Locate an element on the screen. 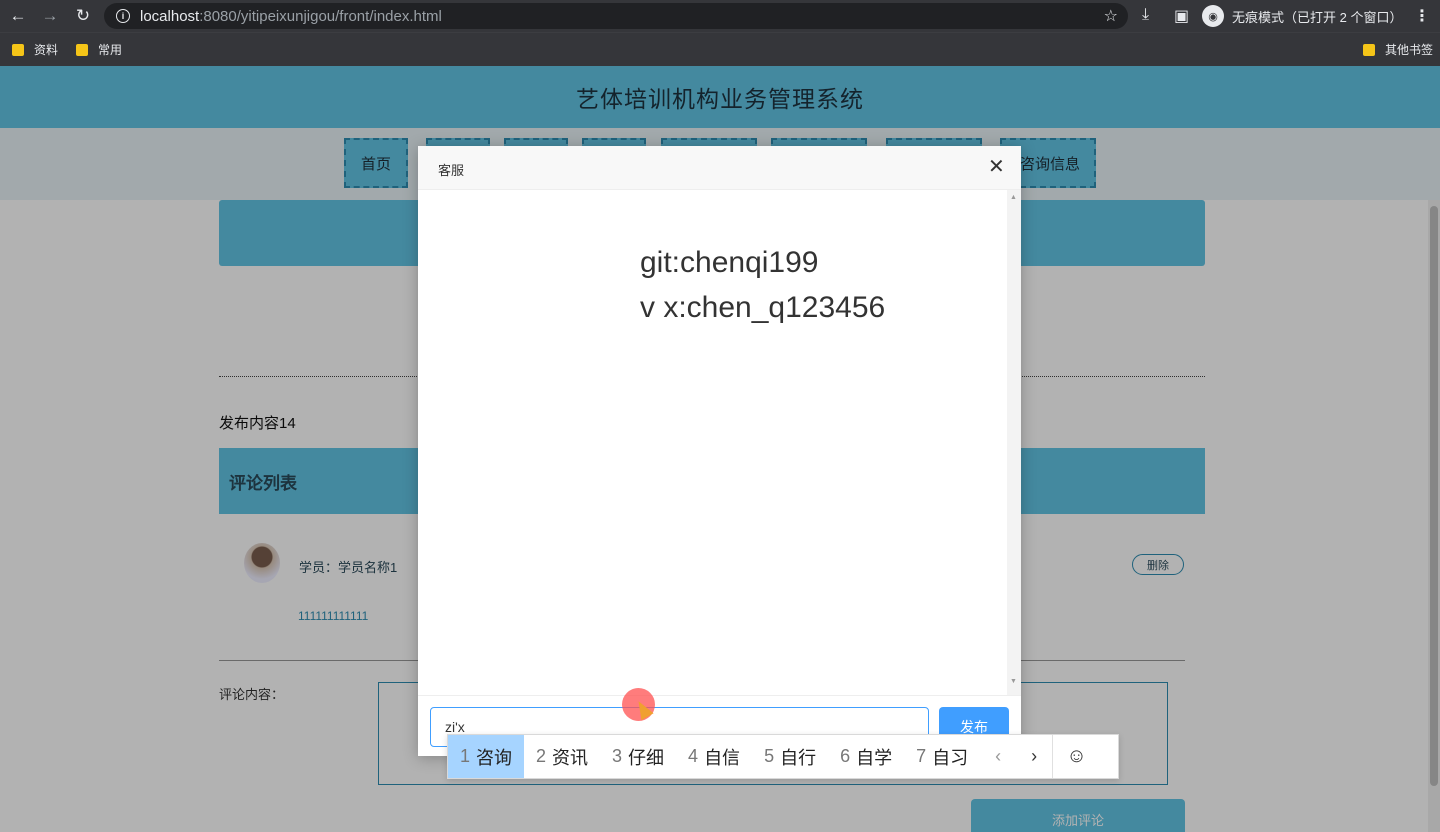 The height and width of the screenshot is (832, 1440). bookmark-label: 常用 is located at coordinates (110, 50).